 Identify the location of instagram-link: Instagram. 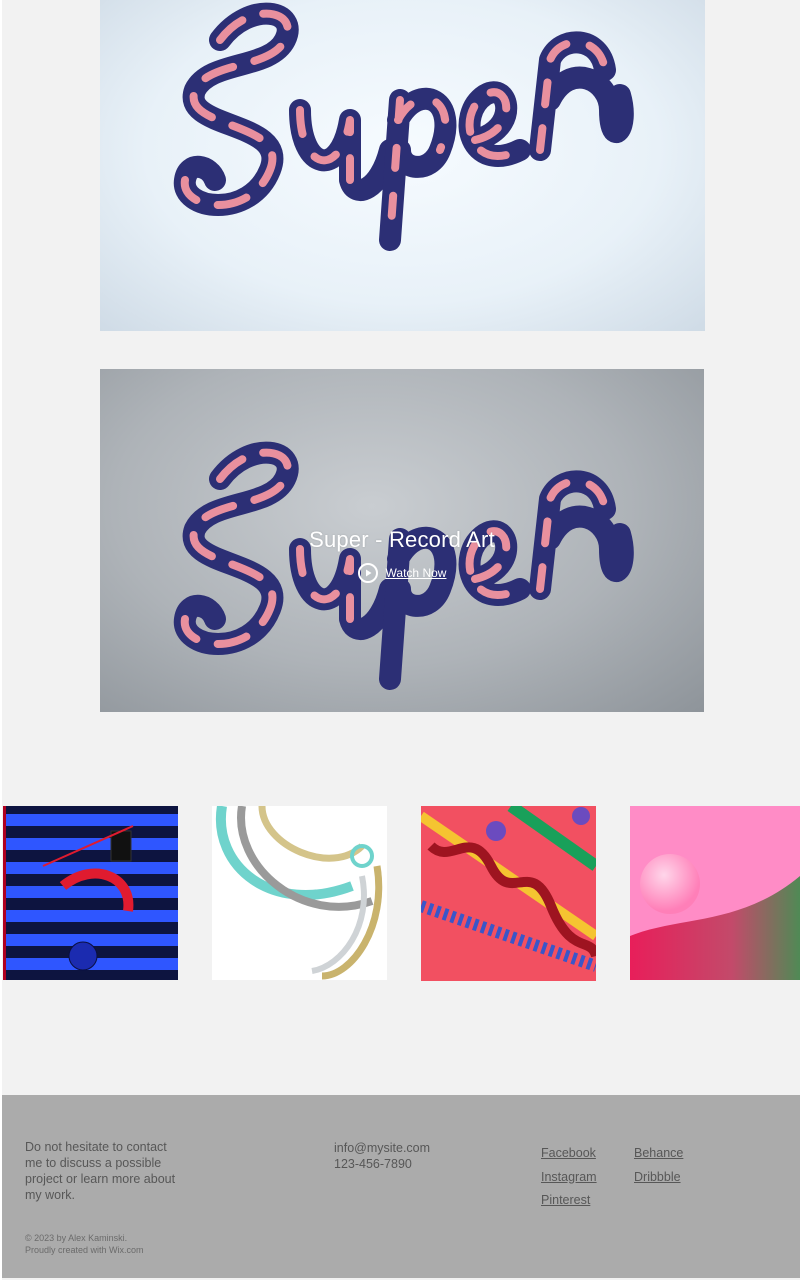
(569, 1178).